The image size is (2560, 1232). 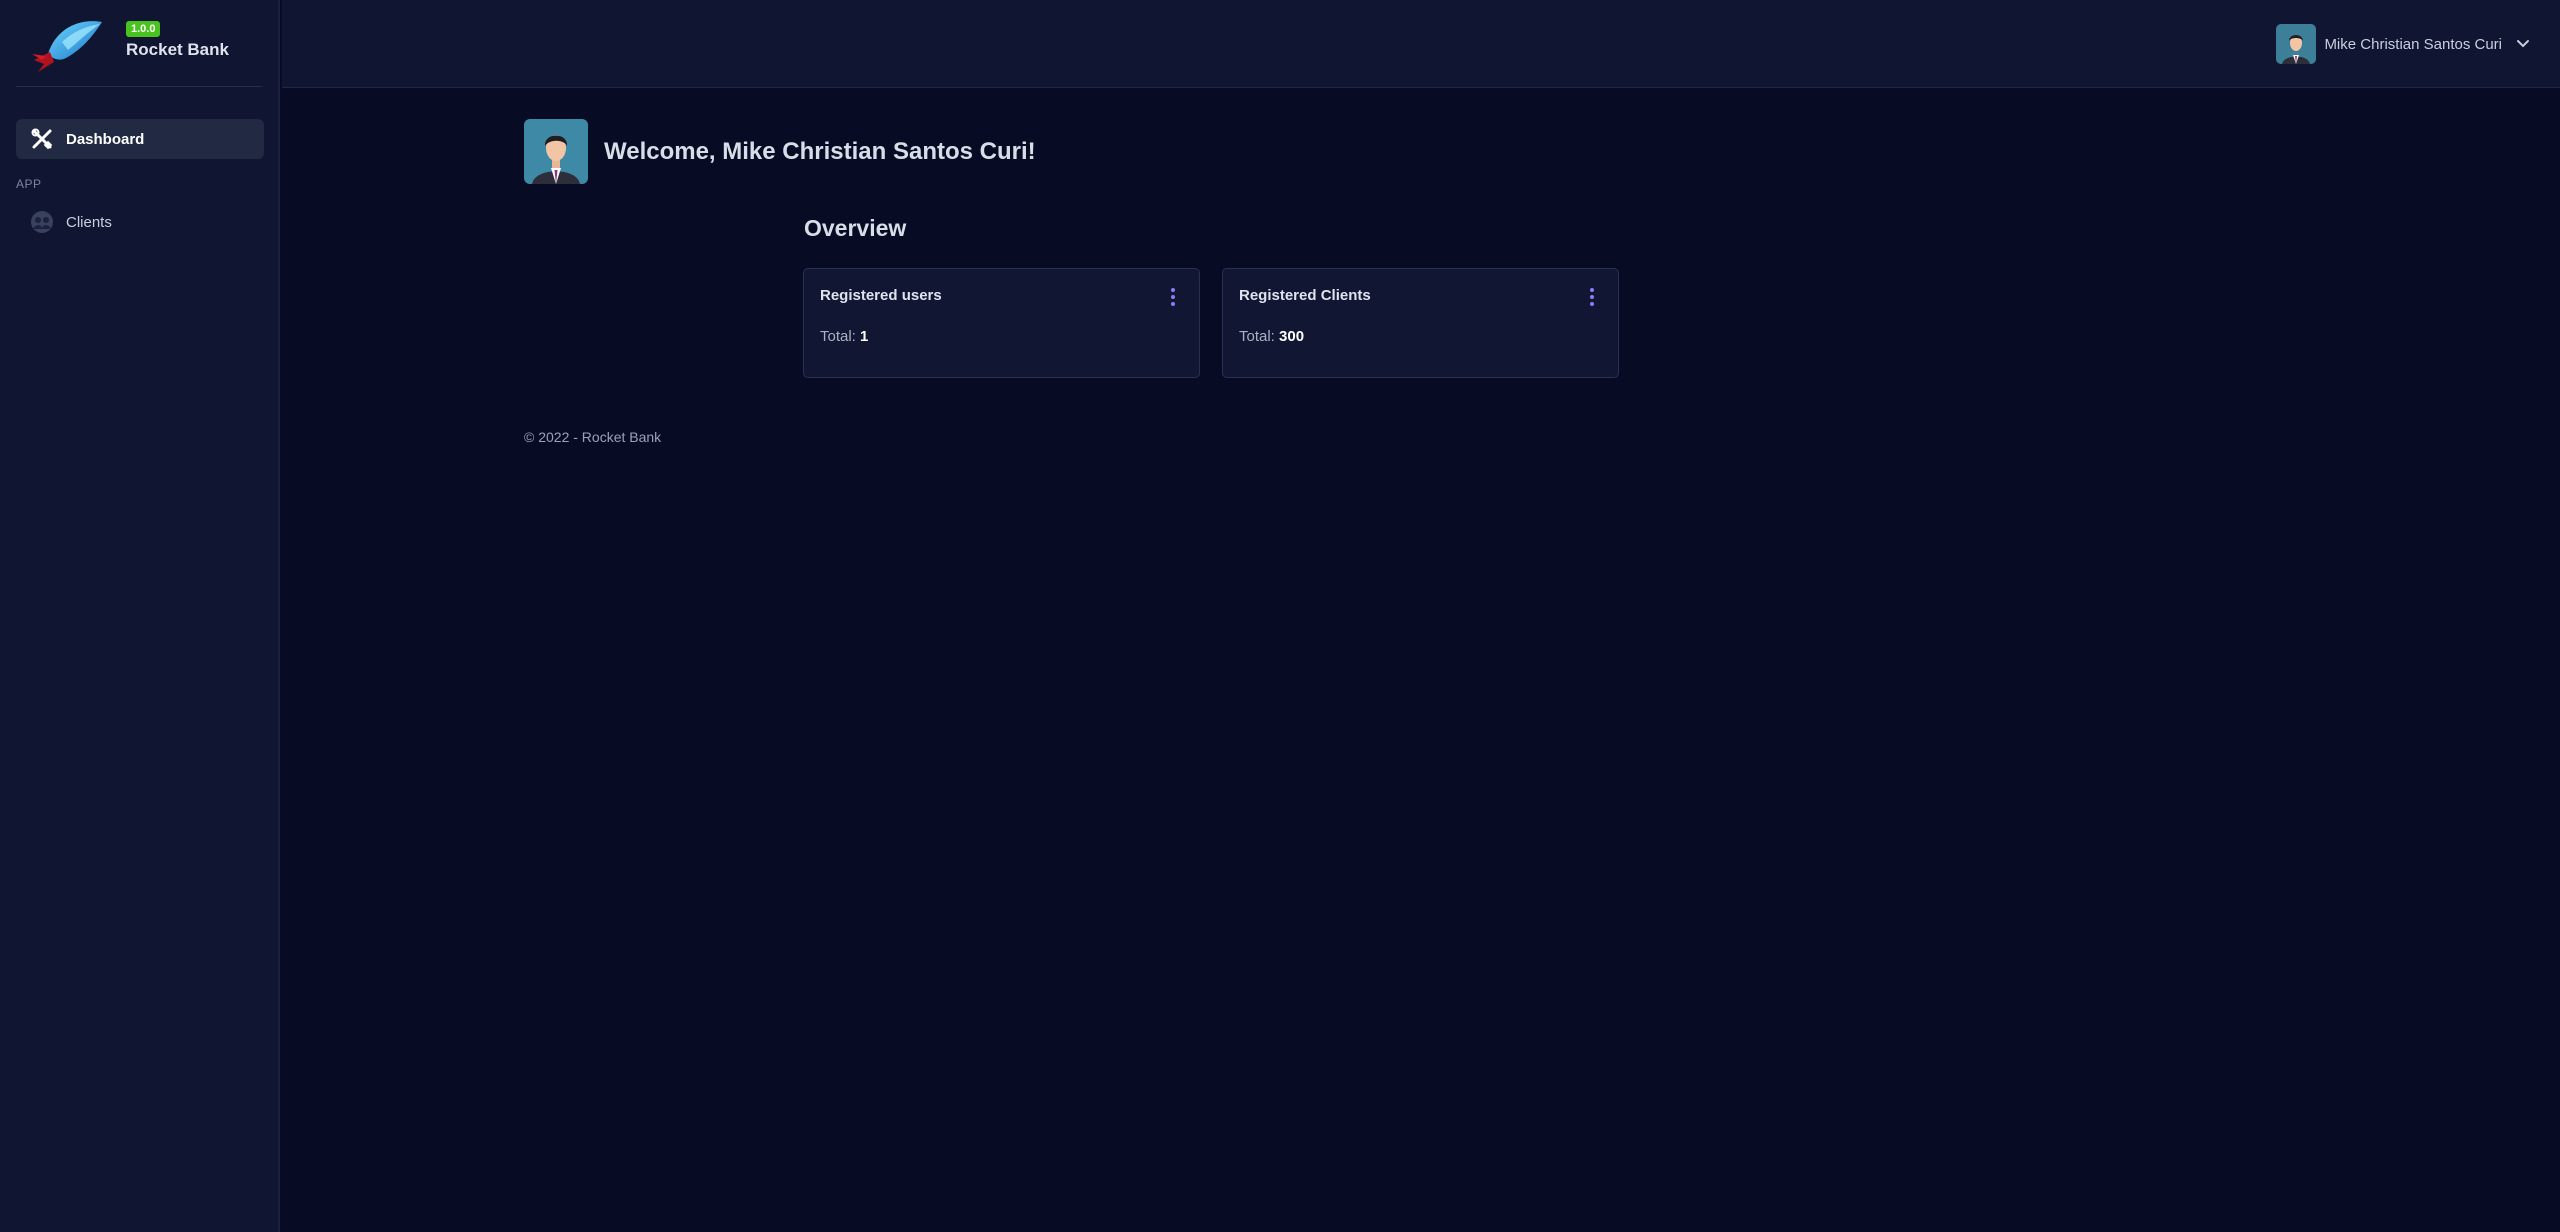 I want to click on topbar: Mike Christian Santos Curi, so click(x=1421, y=44).